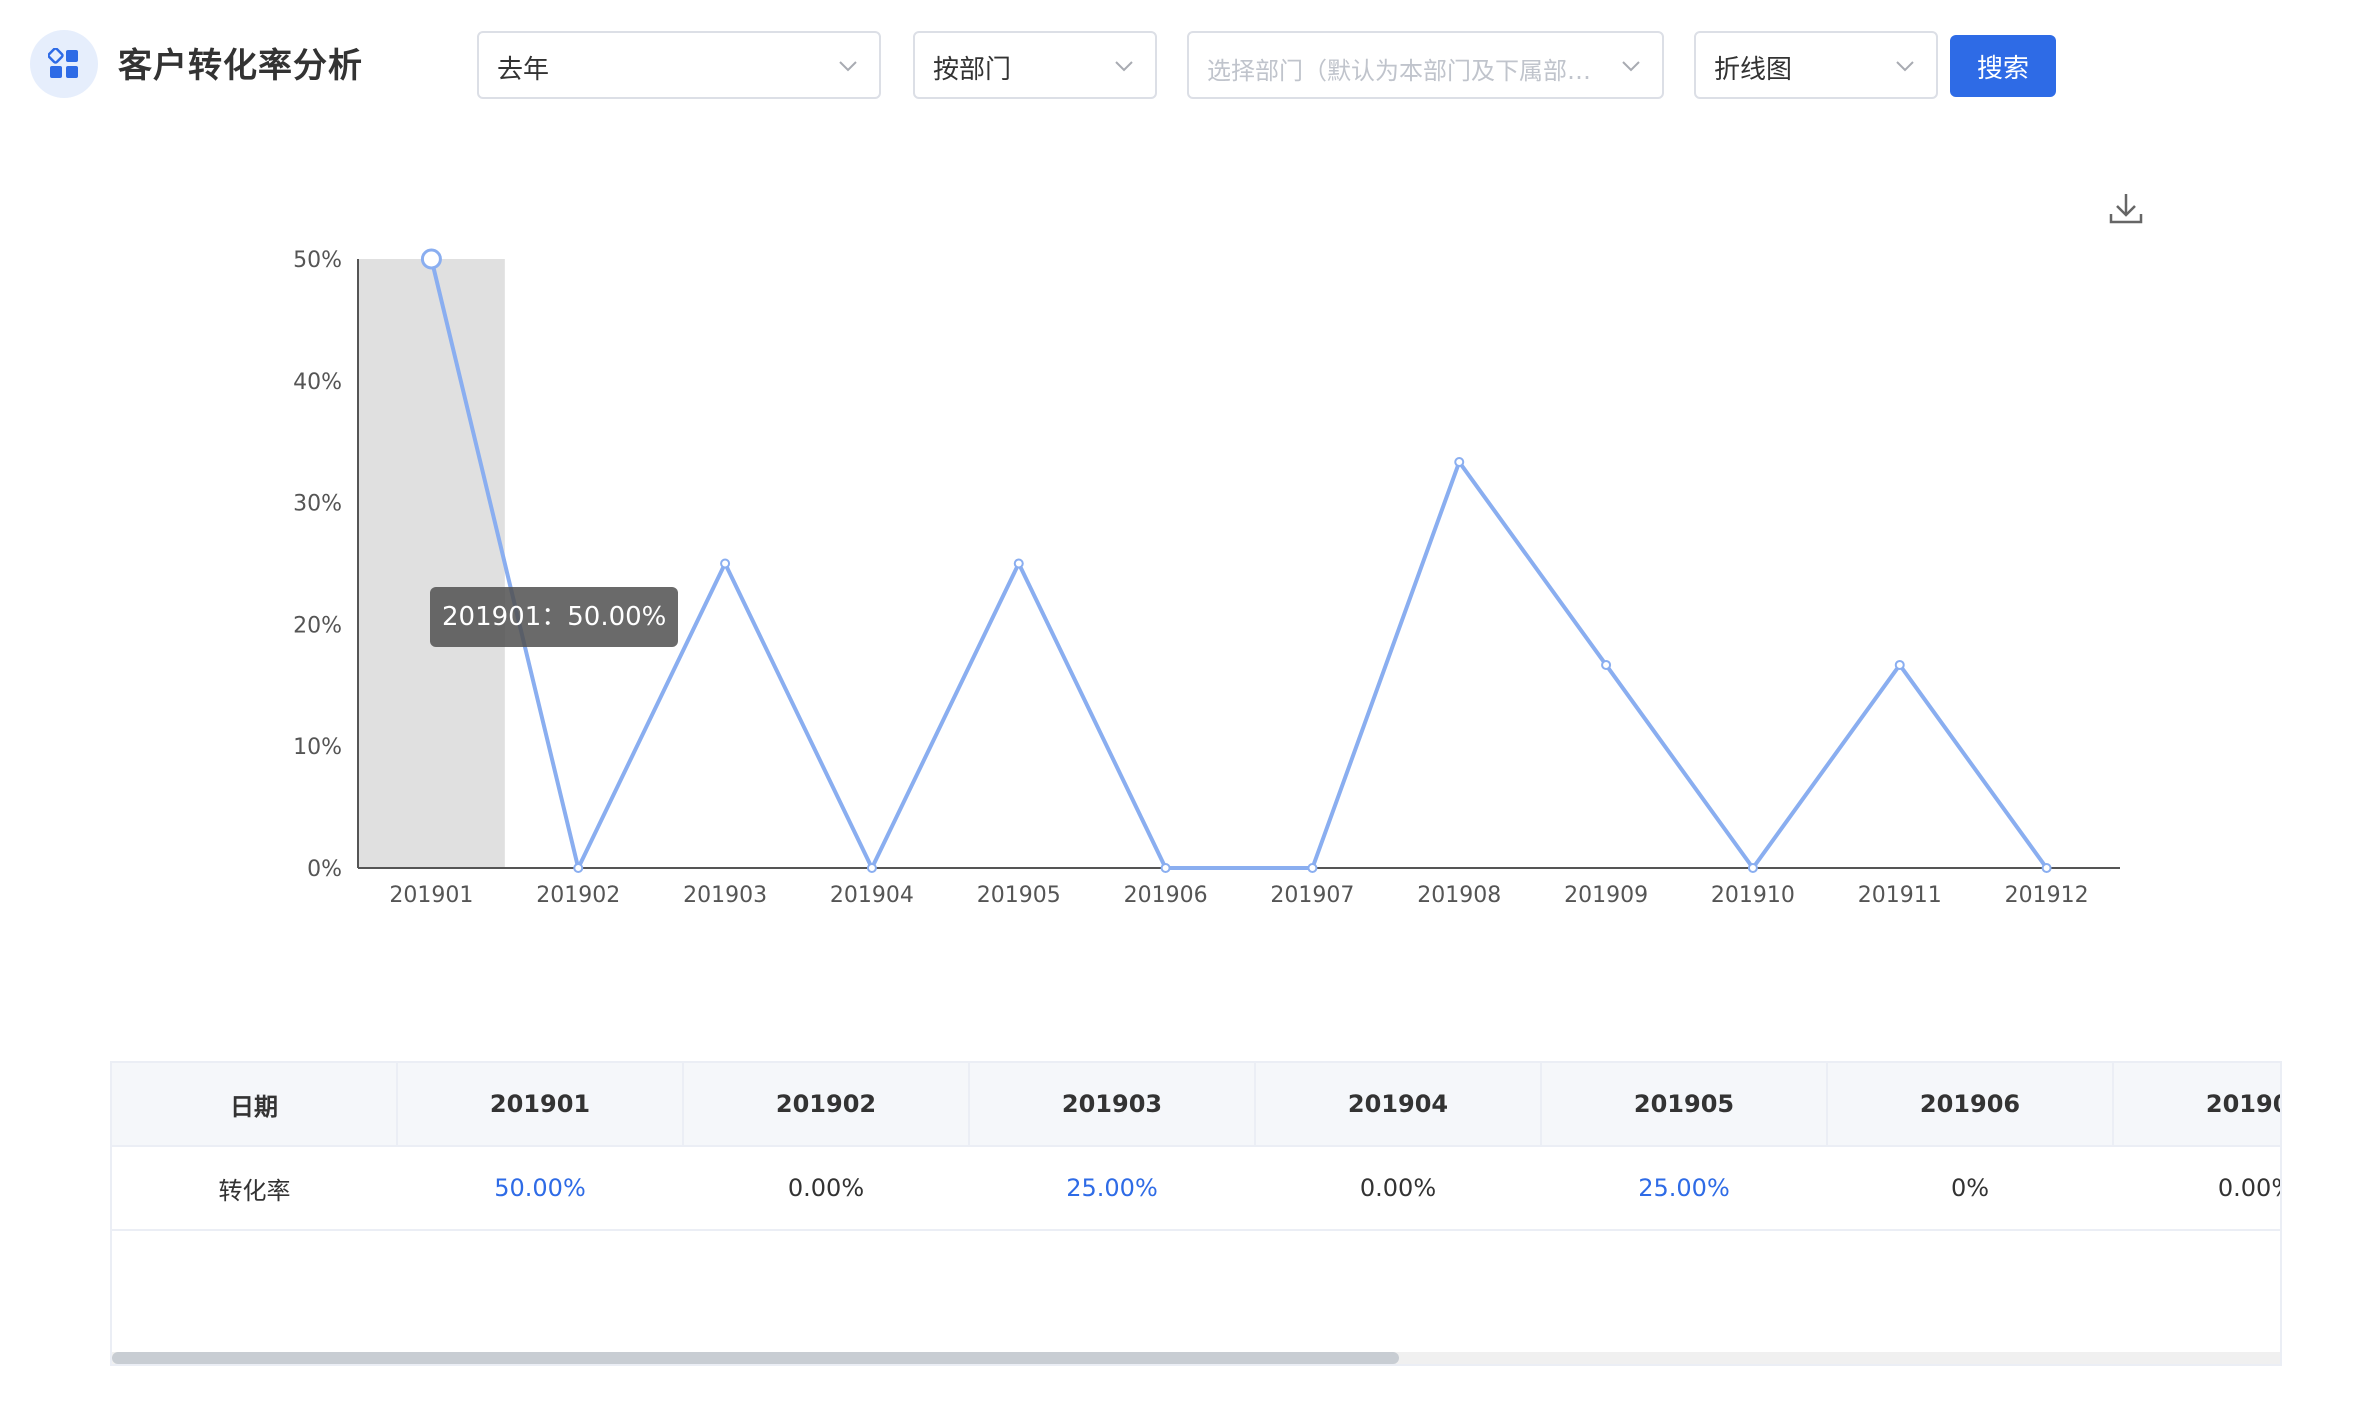 The image size is (2376, 1406). I want to click on table-header-label: 日期, so click(255, 1105).